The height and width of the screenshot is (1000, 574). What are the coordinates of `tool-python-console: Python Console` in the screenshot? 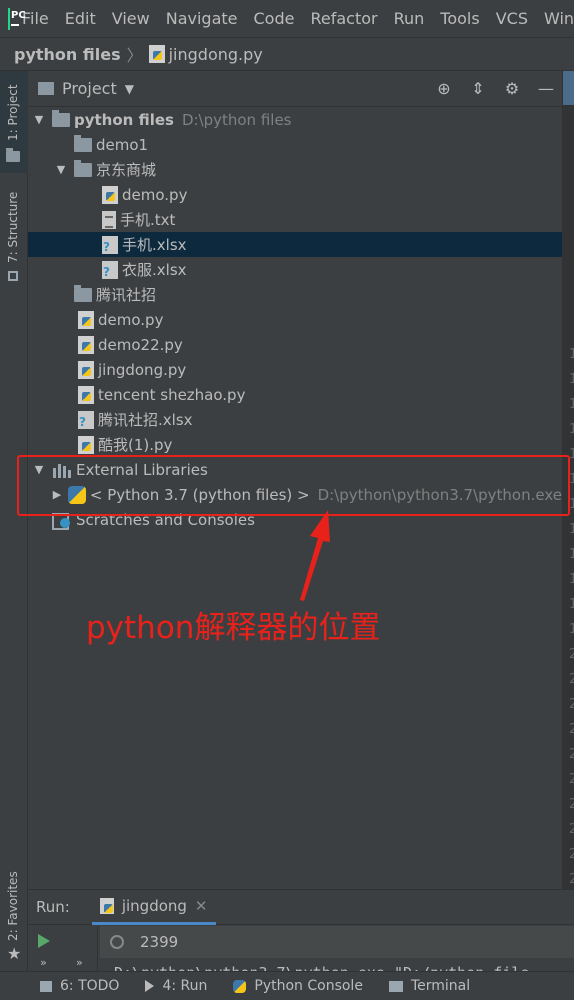 It's located at (298, 986).